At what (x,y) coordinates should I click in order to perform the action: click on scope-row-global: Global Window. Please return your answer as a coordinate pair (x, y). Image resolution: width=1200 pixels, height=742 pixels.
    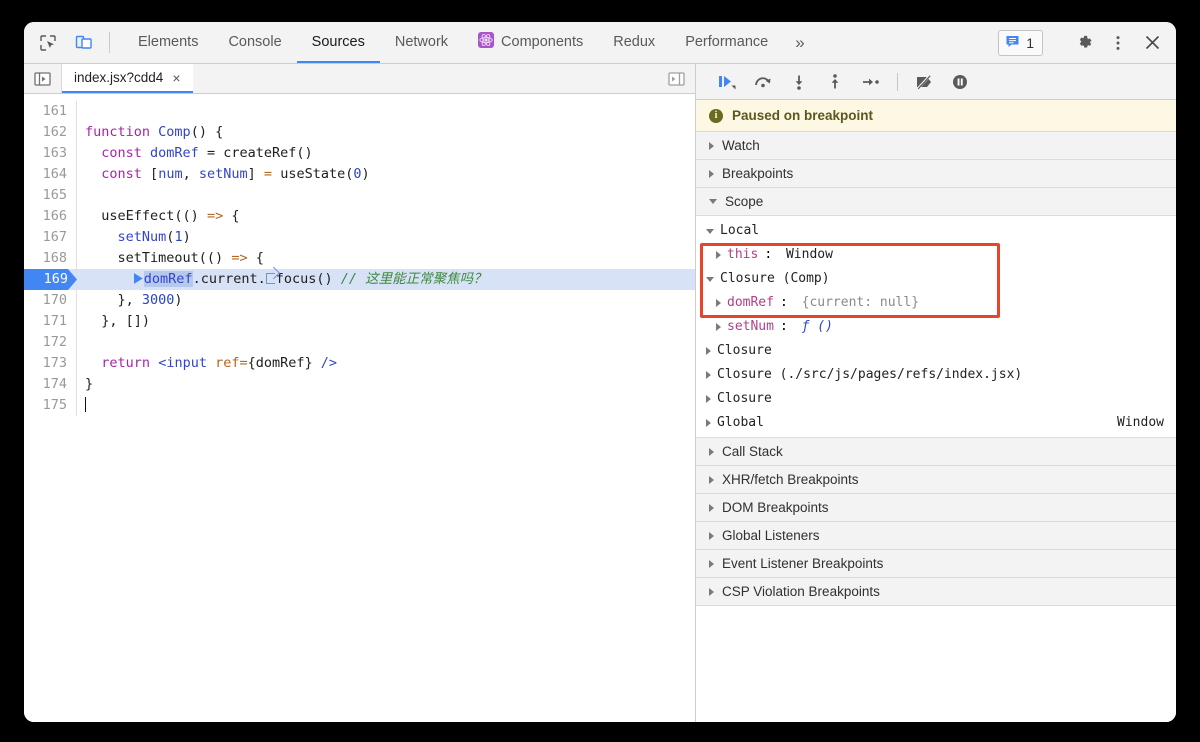
    Looking at the image, I should click on (936, 423).